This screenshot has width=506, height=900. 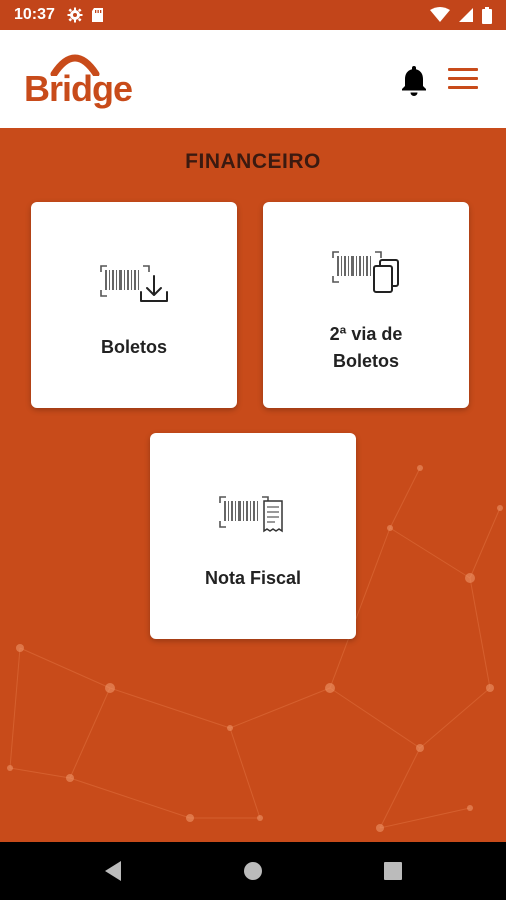 I want to click on page-title: FINANCEIRO, so click(x=253, y=161).